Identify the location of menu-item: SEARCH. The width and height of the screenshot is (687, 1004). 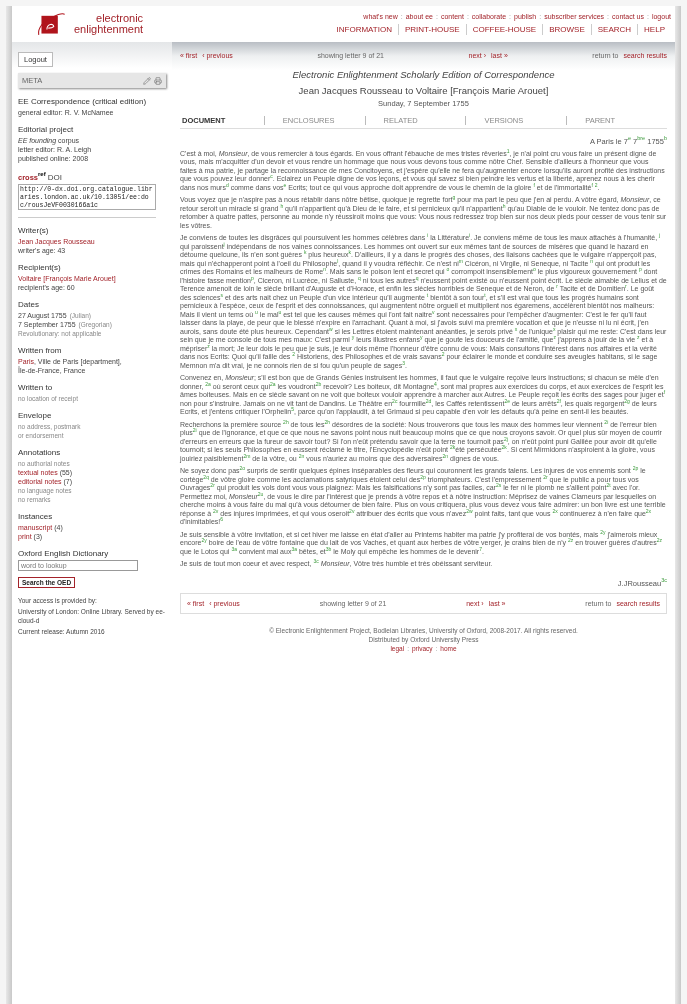
(614, 29).